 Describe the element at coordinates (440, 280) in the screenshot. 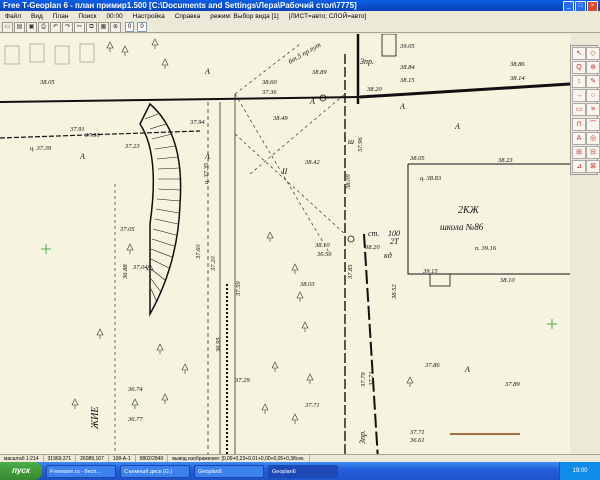

I see `stairs` at that location.